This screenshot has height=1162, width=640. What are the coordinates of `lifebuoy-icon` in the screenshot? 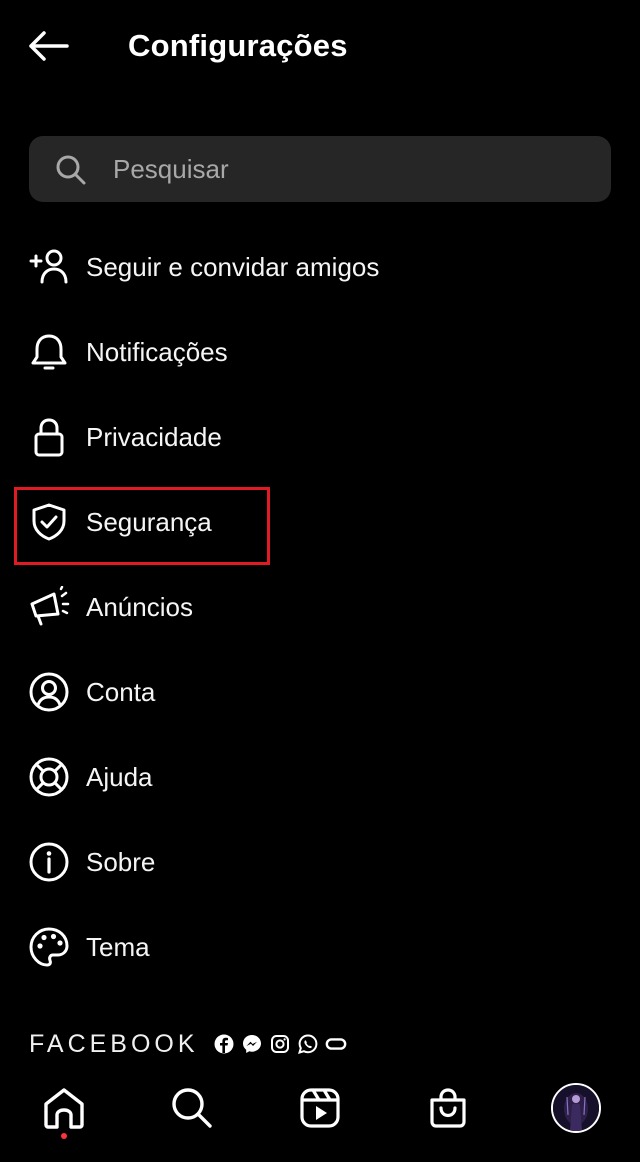 It's located at (49, 777).